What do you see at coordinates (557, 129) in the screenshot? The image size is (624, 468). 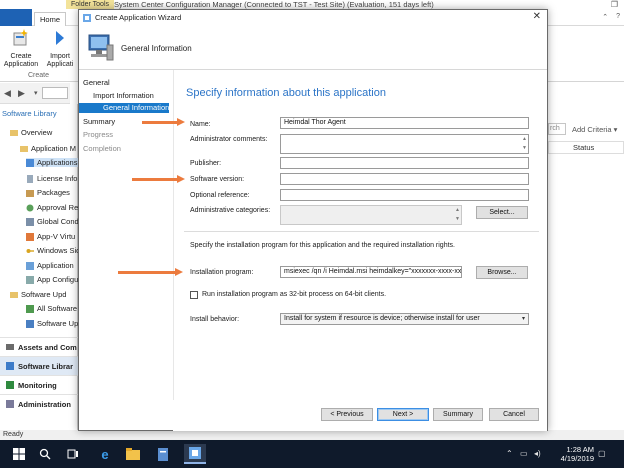 I see `search-input: rch` at bounding box center [557, 129].